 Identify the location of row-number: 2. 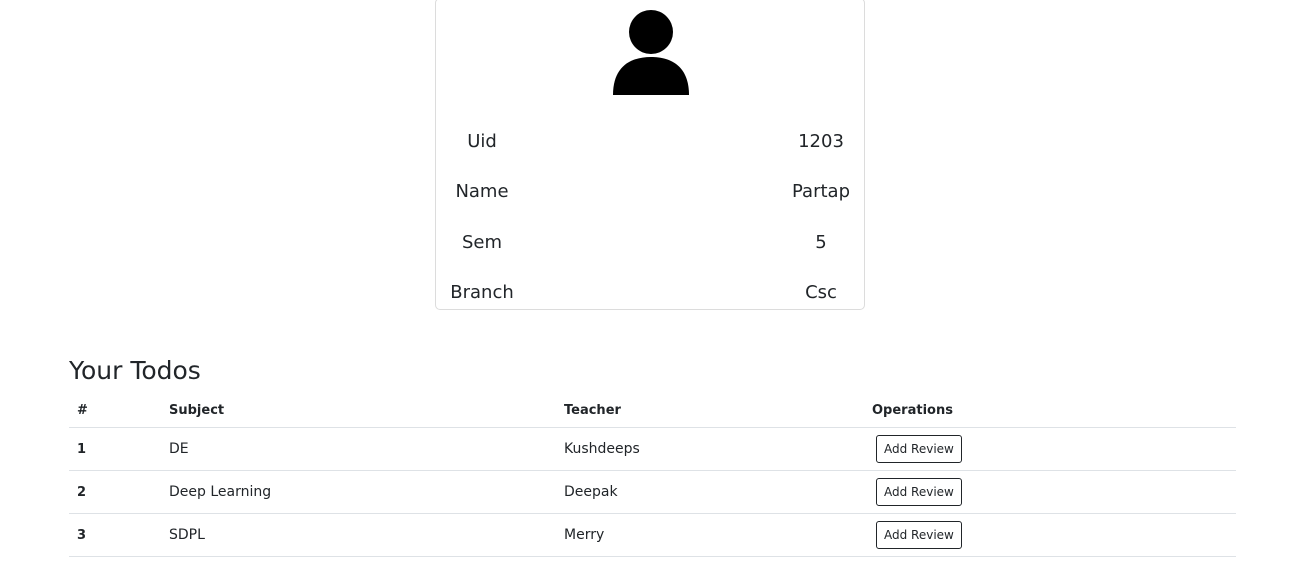
(115, 492).